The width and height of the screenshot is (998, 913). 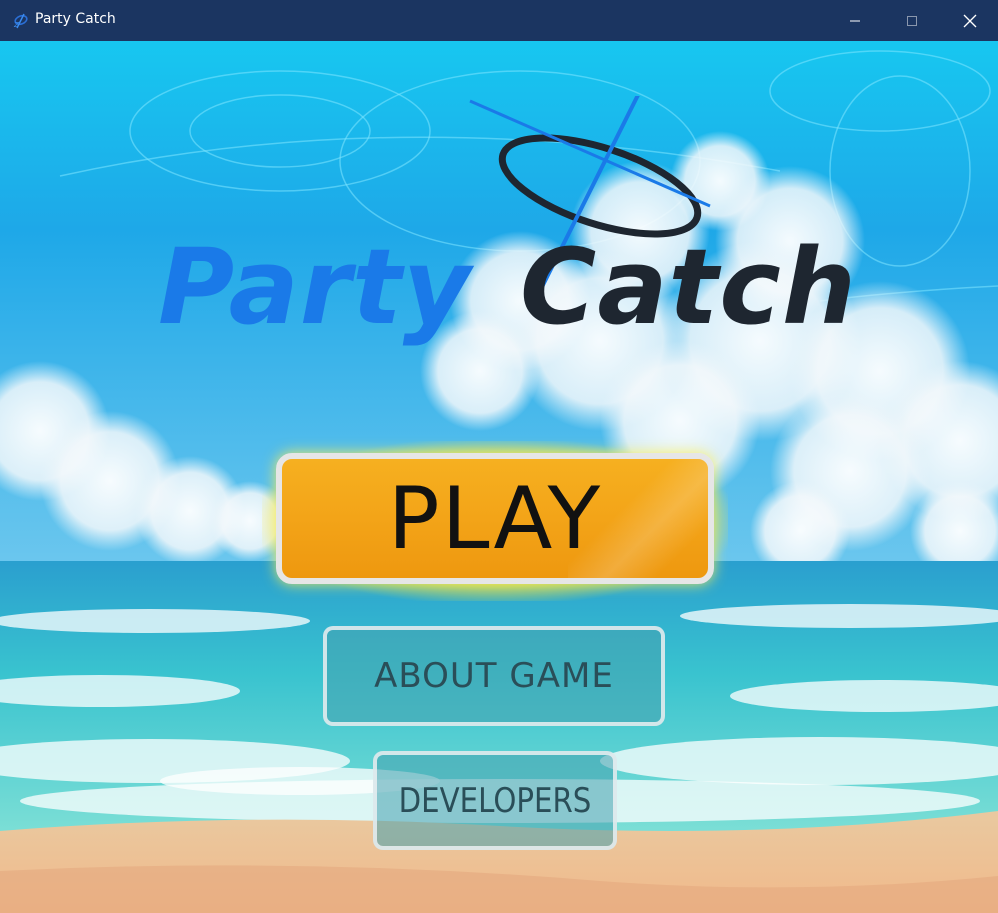 What do you see at coordinates (20, 21) in the screenshot?
I see `app-icon: Z` at bounding box center [20, 21].